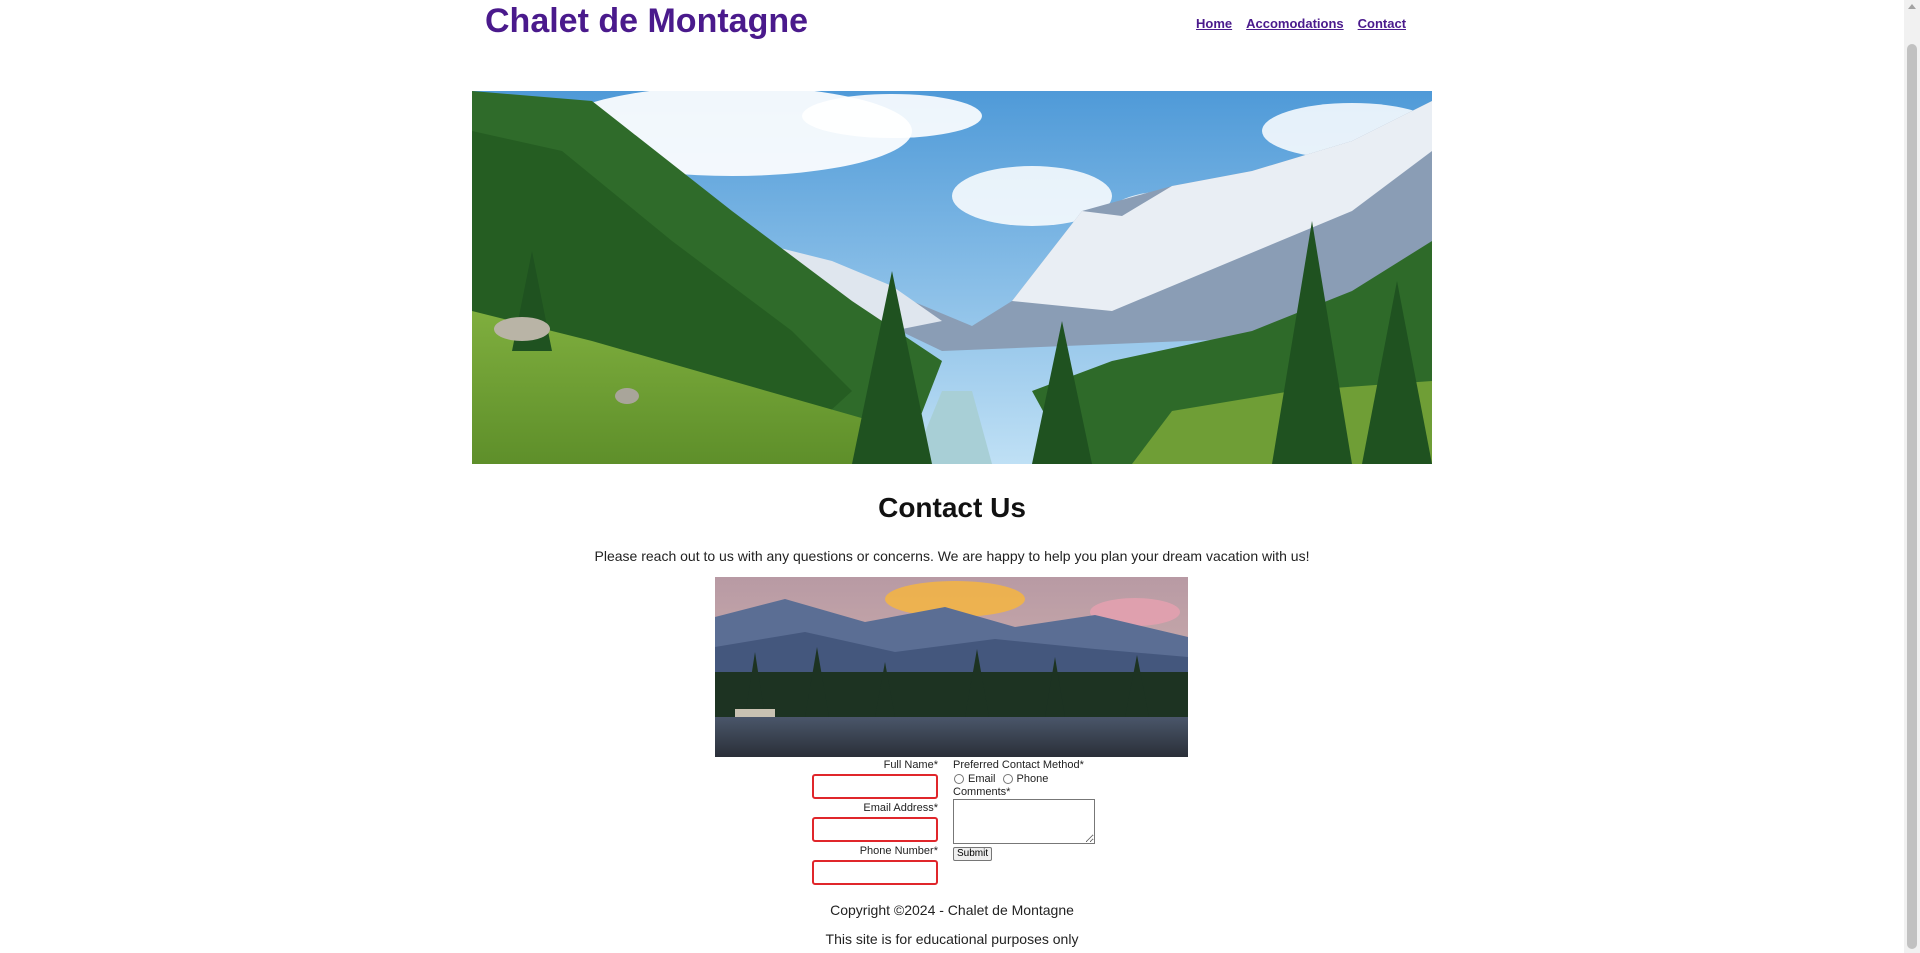  Describe the element at coordinates (973, 854) in the screenshot. I see `submit-button: Submit` at that location.